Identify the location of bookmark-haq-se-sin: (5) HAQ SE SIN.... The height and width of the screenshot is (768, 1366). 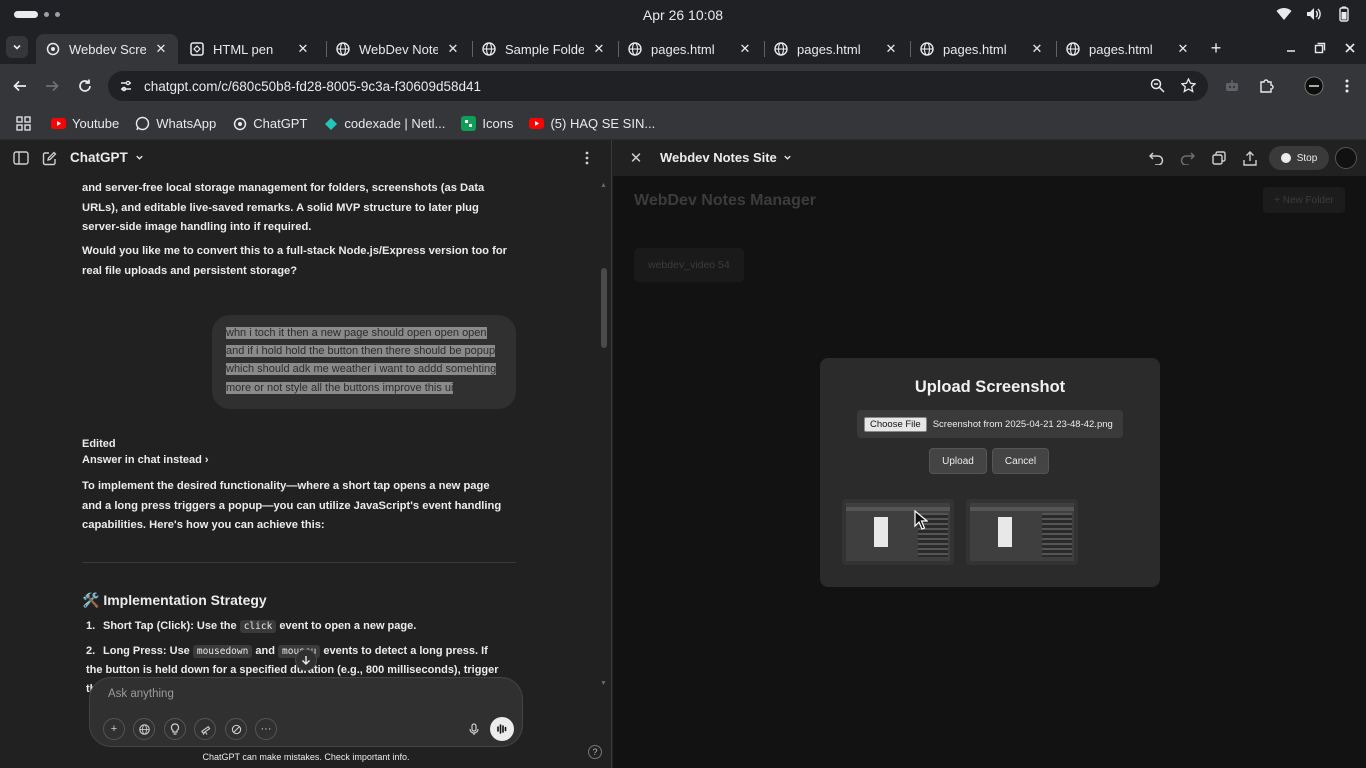
(592, 123).